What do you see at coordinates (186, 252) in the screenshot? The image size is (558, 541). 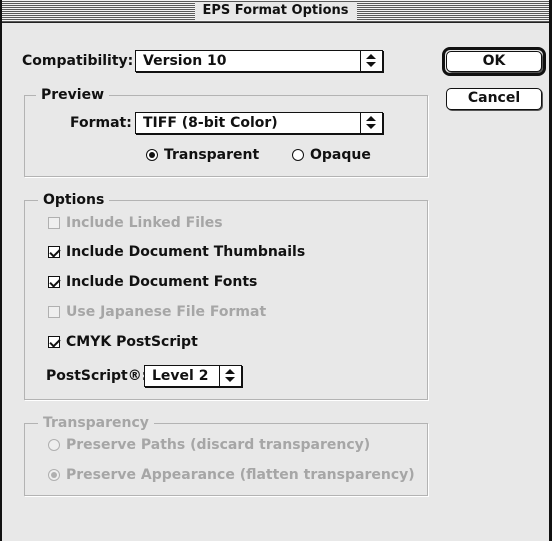 I see `include-document-thumbnails-label: Include Document Thumbnails` at bounding box center [186, 252].